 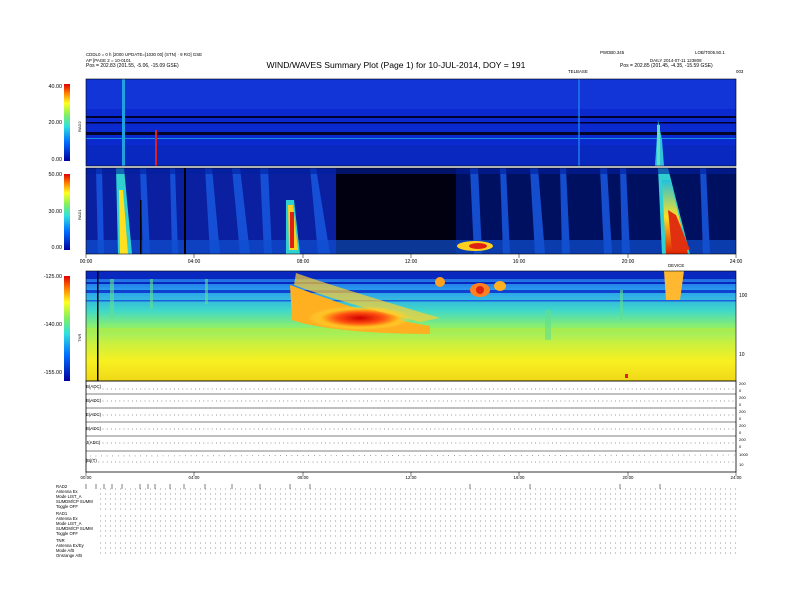 What do you see at coordinates (740, 390) in the screenshot?
I see `trace1-right-bottom: 0` at bounding box center [740, 390].